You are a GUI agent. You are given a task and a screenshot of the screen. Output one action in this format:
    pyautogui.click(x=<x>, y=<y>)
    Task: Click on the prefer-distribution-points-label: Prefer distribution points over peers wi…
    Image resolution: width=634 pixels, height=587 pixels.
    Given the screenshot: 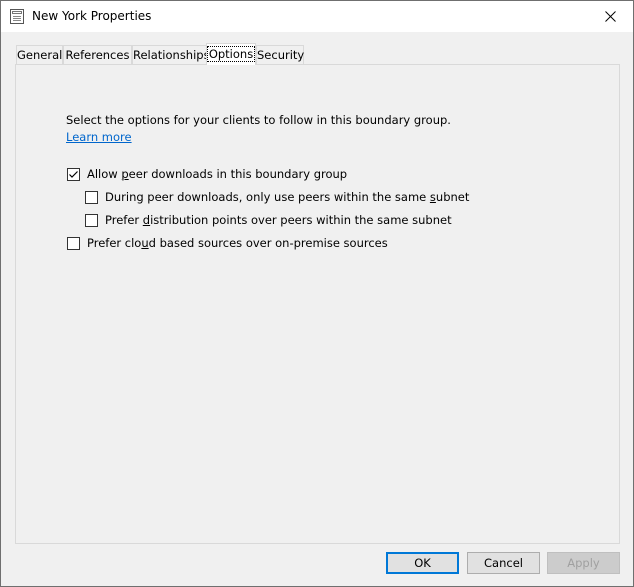 What is the action you would take?
    pyautogui.click(x=278, y=220)
    